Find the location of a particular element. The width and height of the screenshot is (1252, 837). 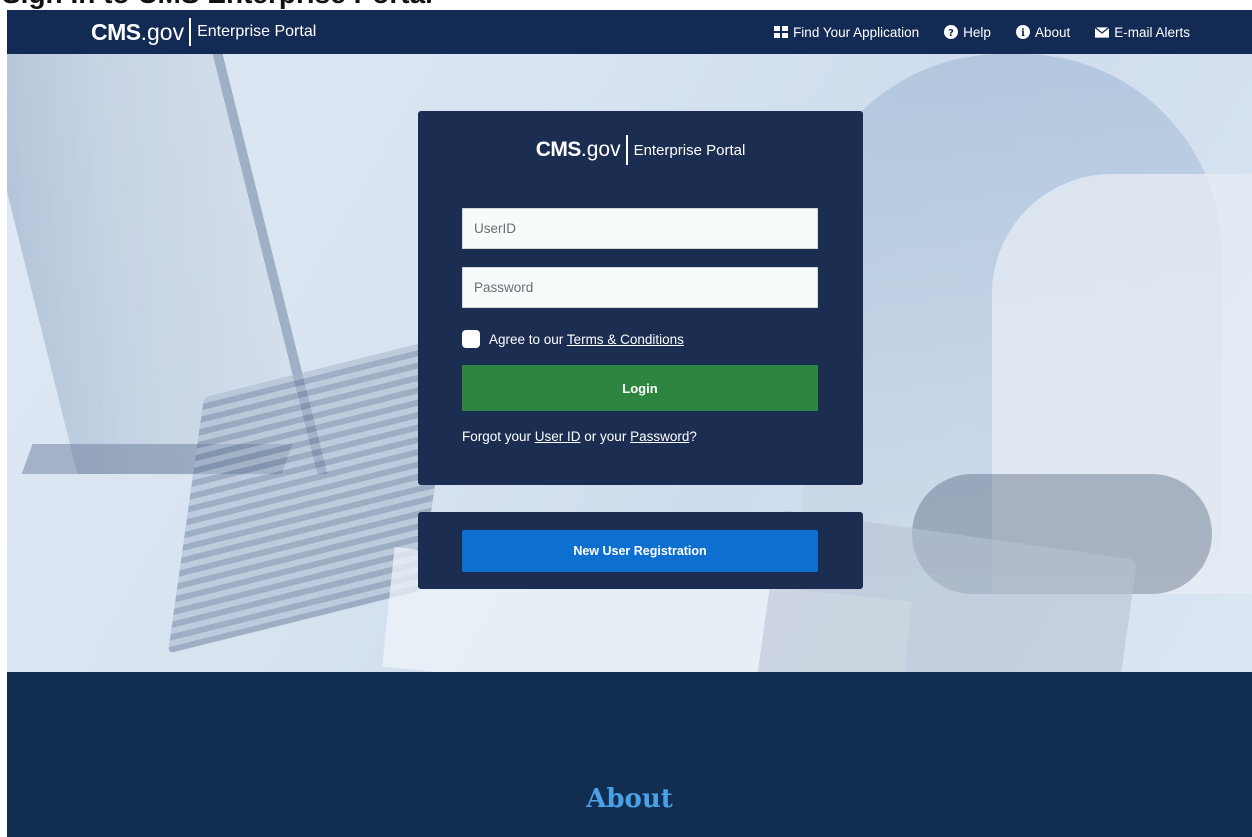

new-user-registration-button: New User Registration is located at coordinates (640, 551).